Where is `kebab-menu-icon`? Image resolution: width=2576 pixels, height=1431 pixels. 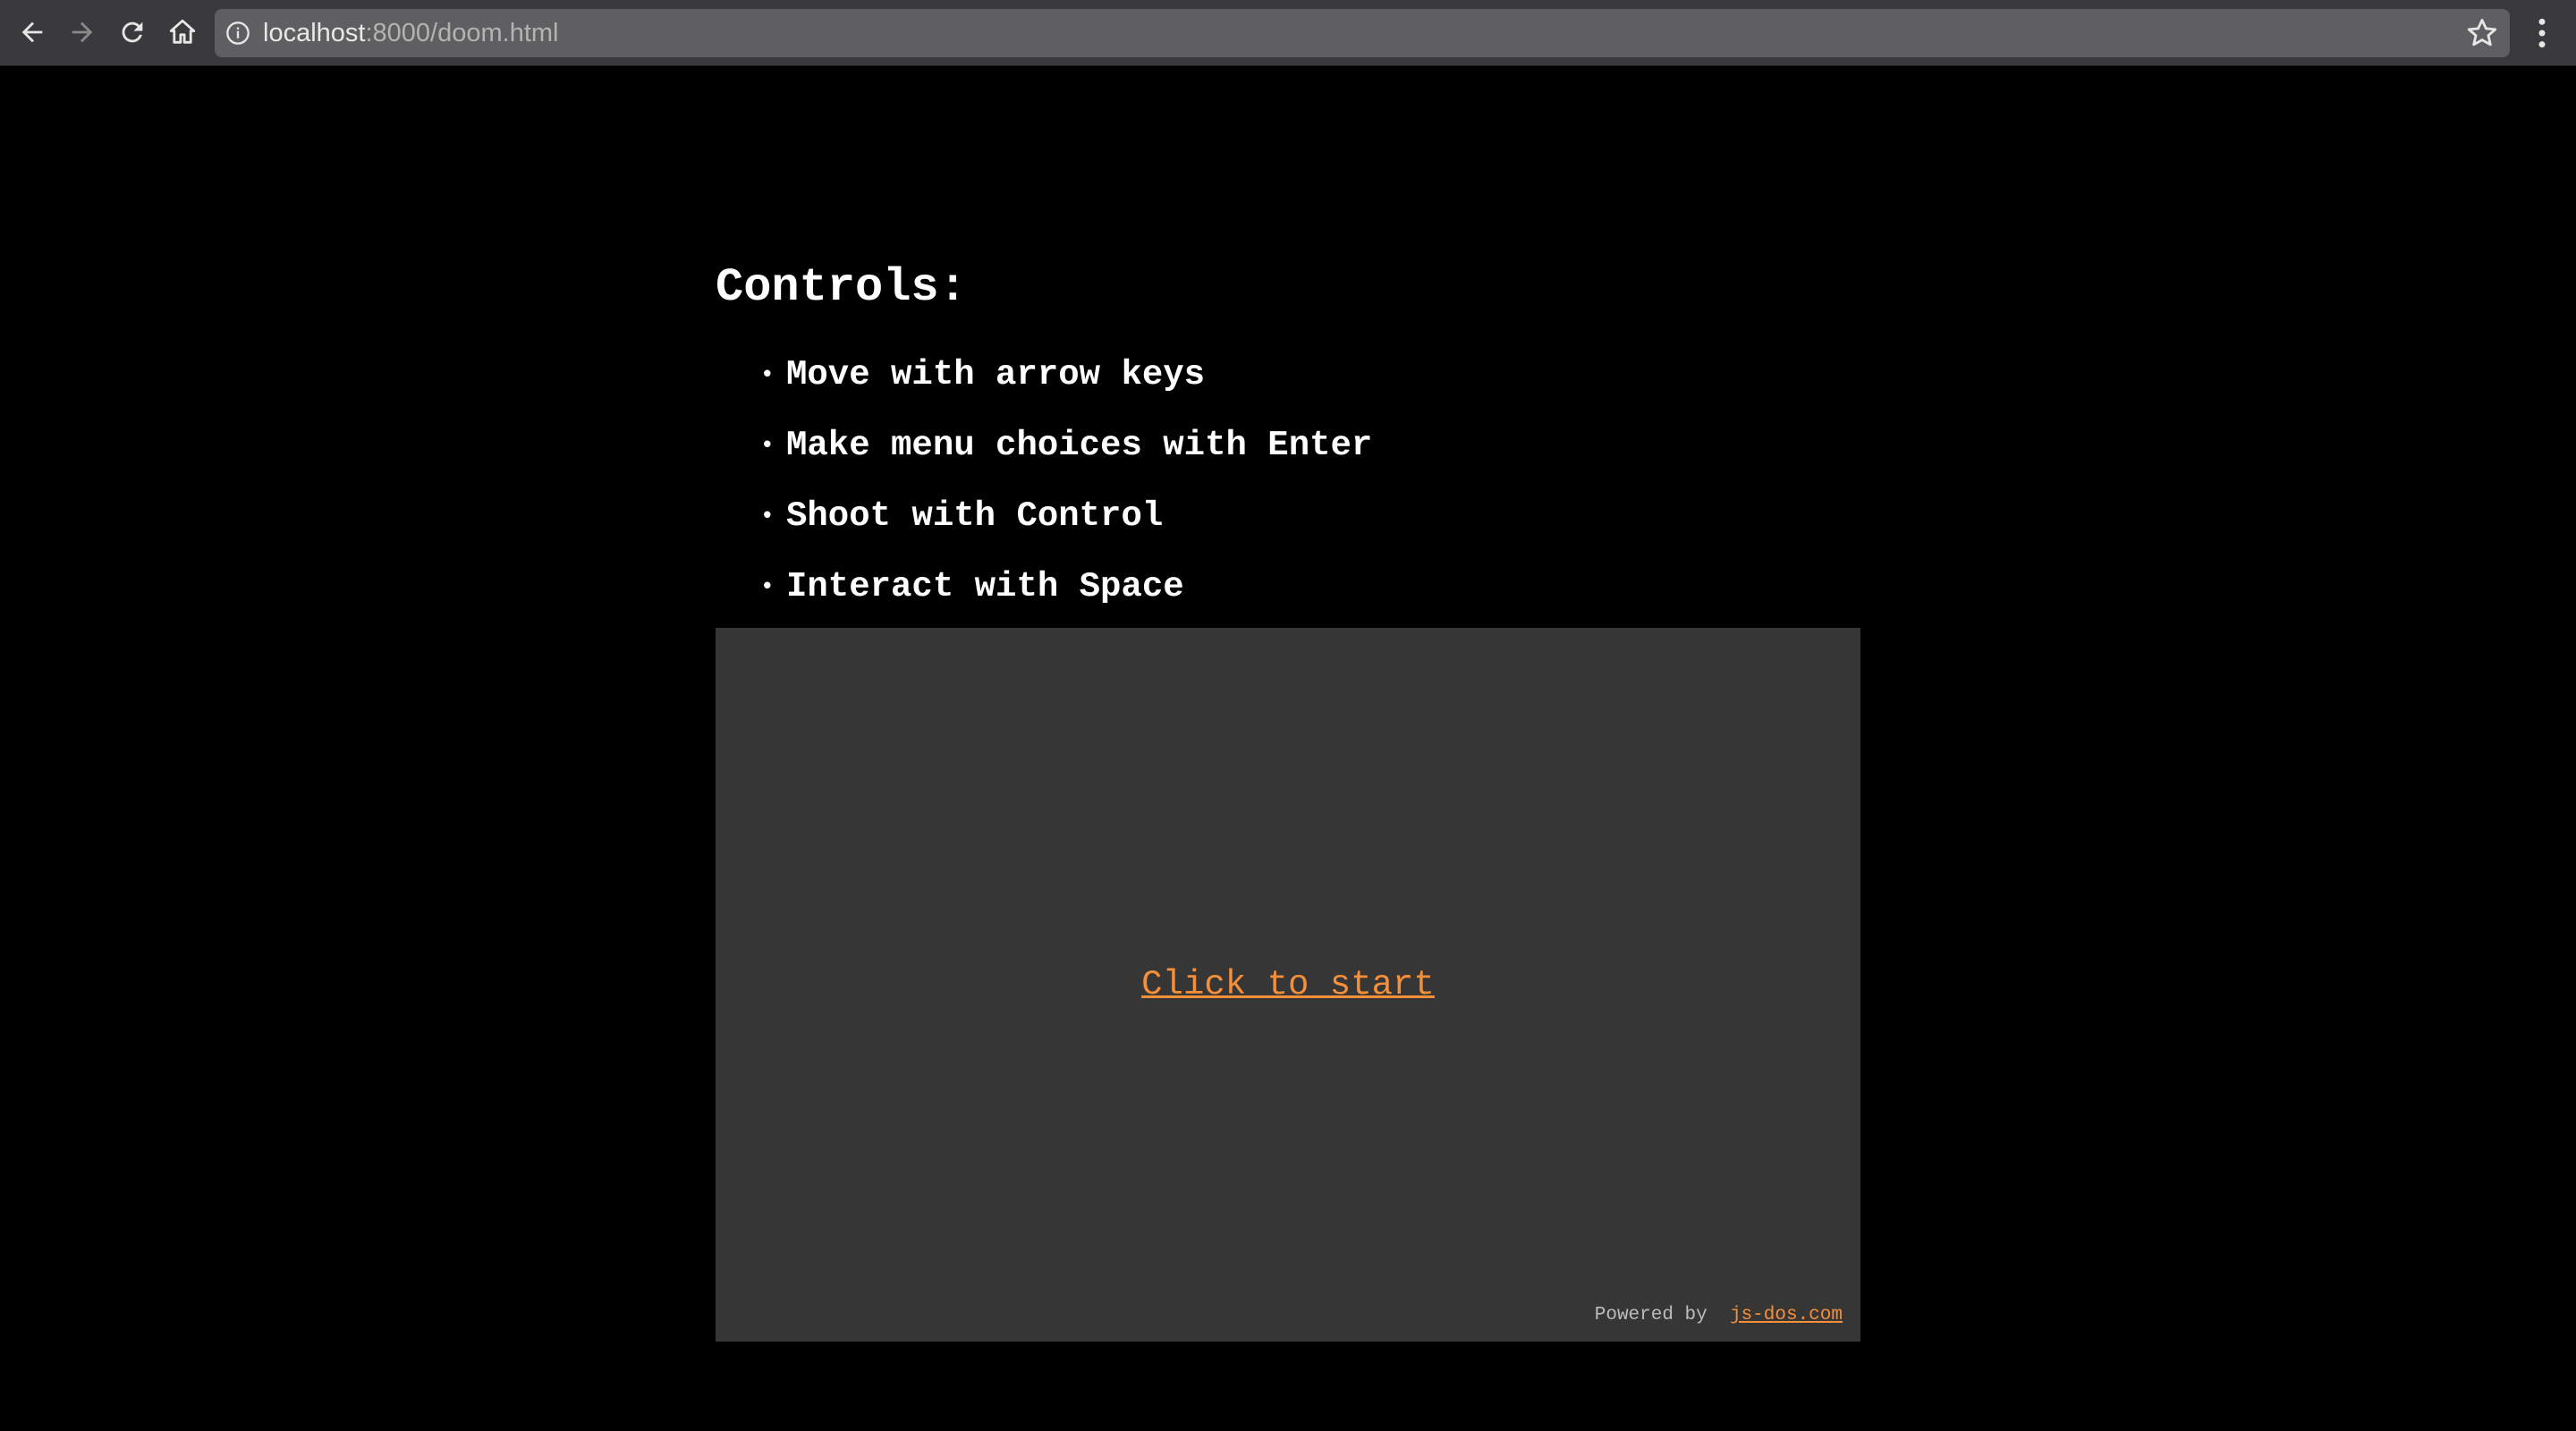 kebab-menu-icon is located at coordinates (2542, 33).